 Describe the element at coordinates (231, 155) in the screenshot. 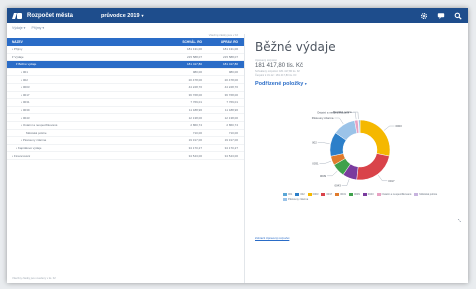

I see `row-adjusted: 34 543,00` at that location.